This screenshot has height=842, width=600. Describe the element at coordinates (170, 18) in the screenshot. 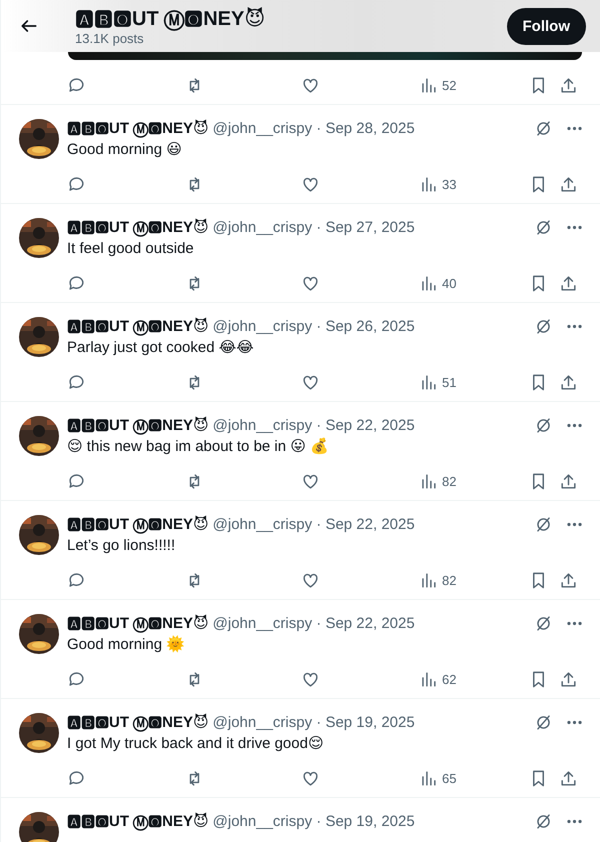

I see `profile-name: 🅰🅱🅾UT Ⓜ🅾NEY😈` at that location.